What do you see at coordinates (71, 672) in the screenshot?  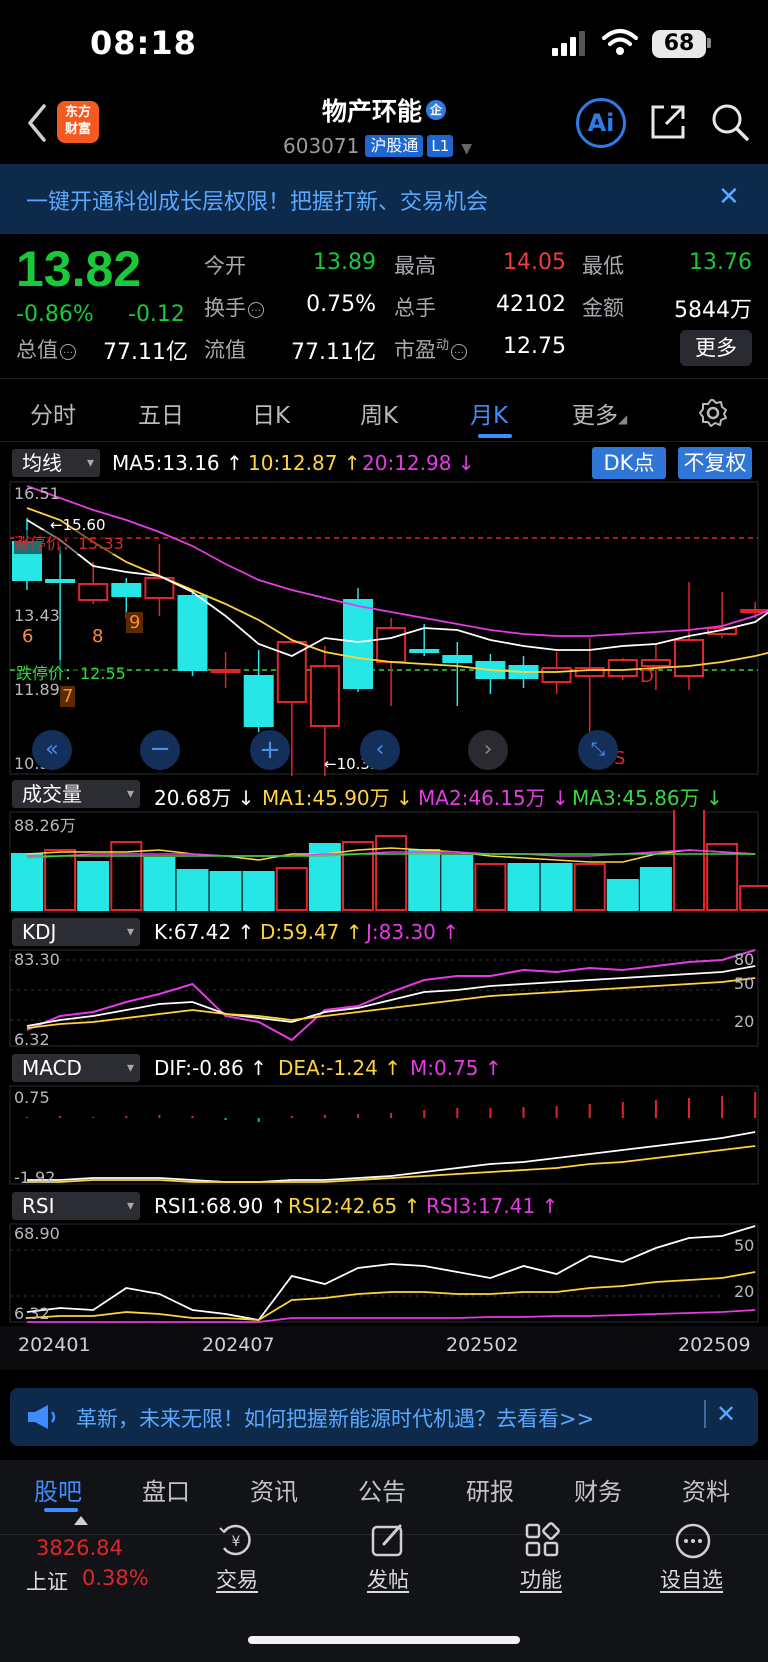 I see `limit-down-label: 跌停价：12.55` at bounding box center [71, 672].